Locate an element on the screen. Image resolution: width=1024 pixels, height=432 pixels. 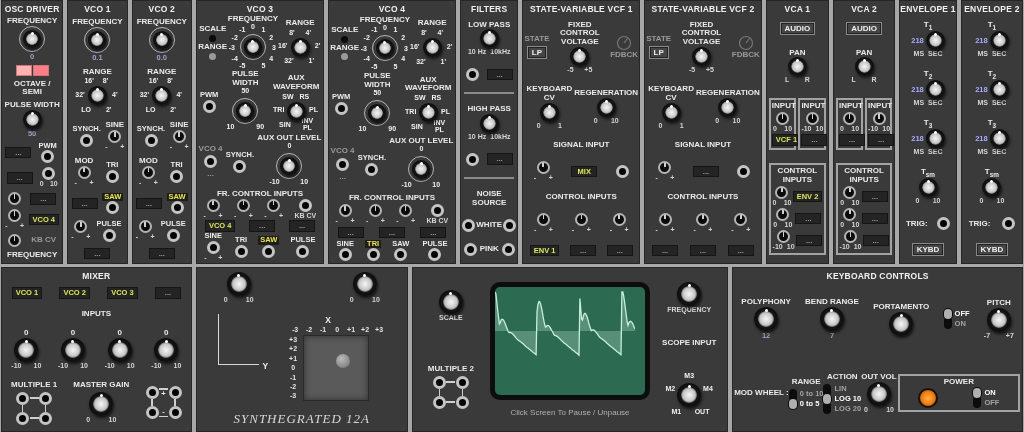
semitone-button is located at coordinates (40, 70).